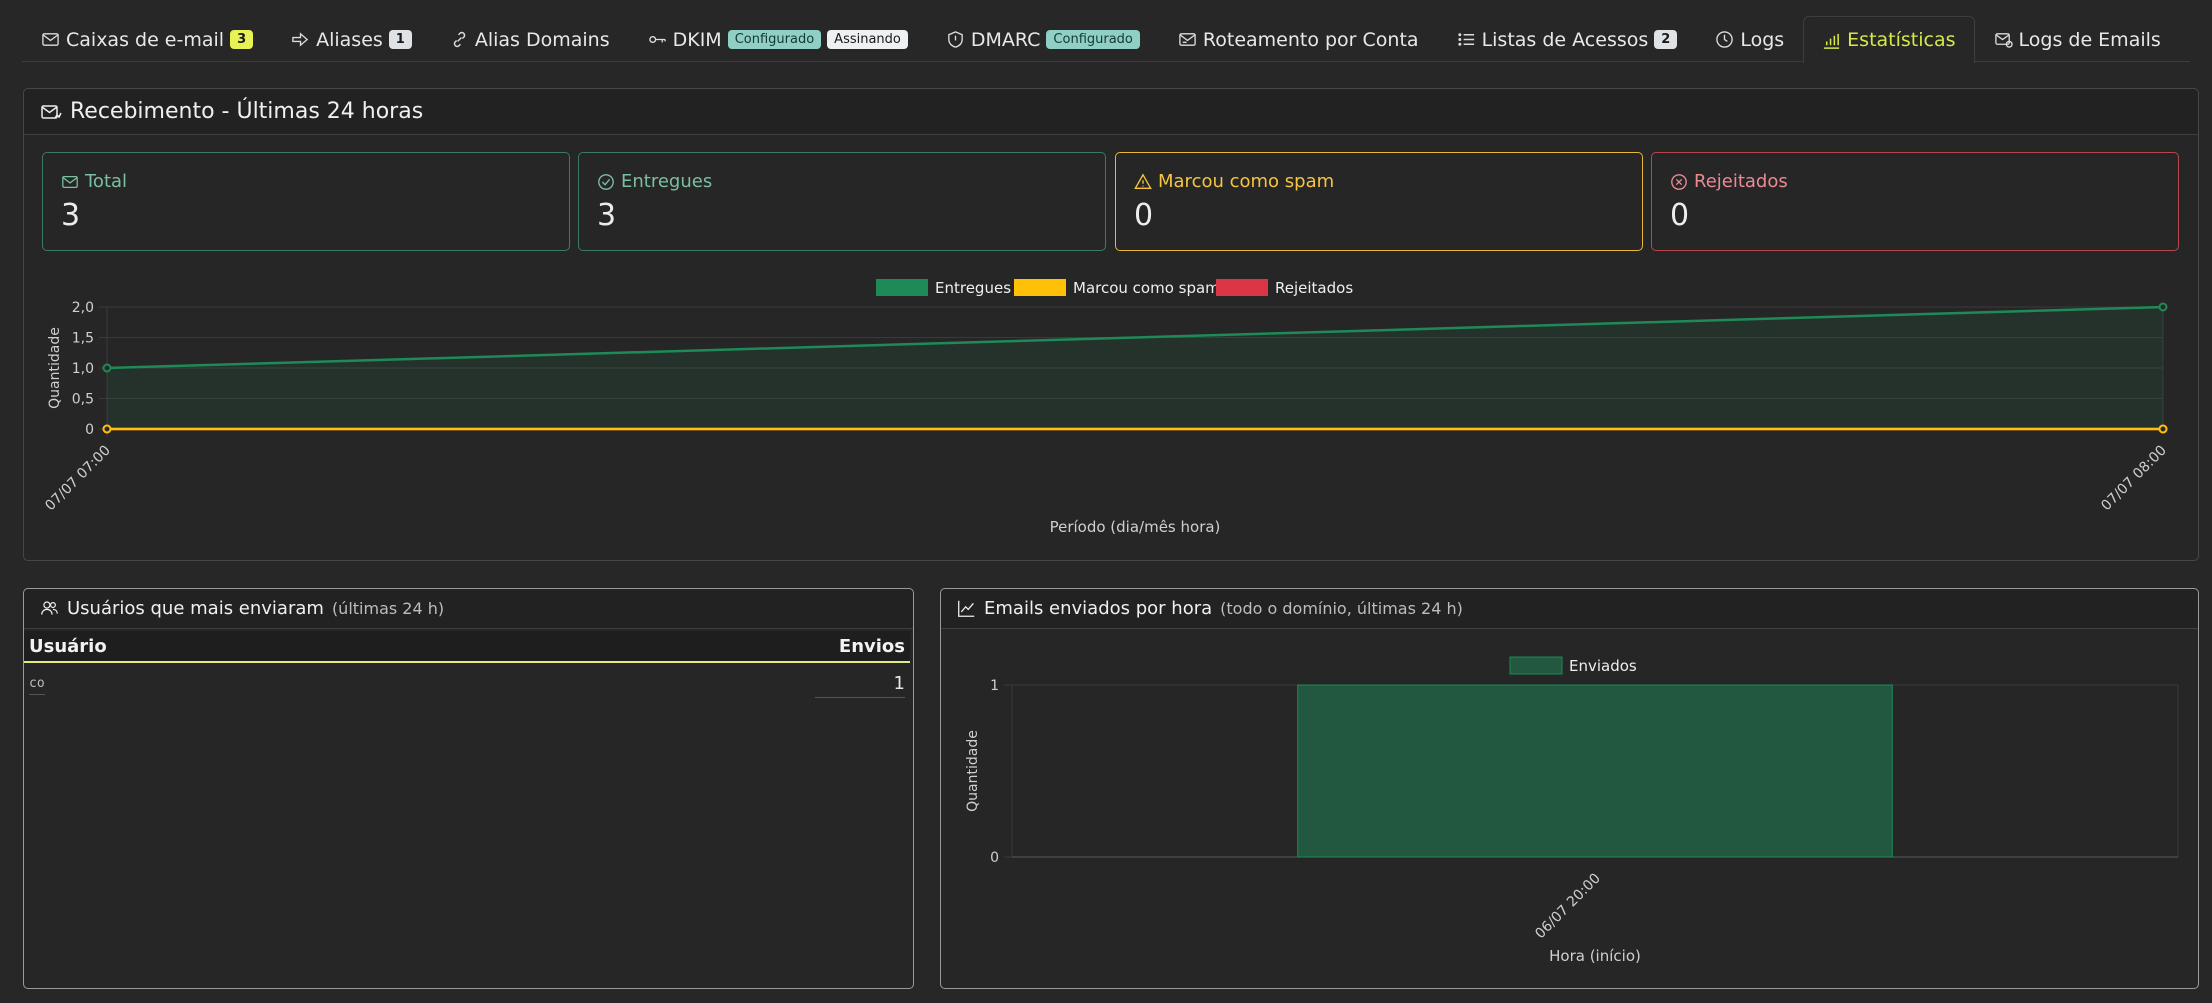 Image resolution: width=2212 pixels, height=1003 pixels. Describe the element at coordinates (1595, 771) in the screenshot. I see `bar` at that location.